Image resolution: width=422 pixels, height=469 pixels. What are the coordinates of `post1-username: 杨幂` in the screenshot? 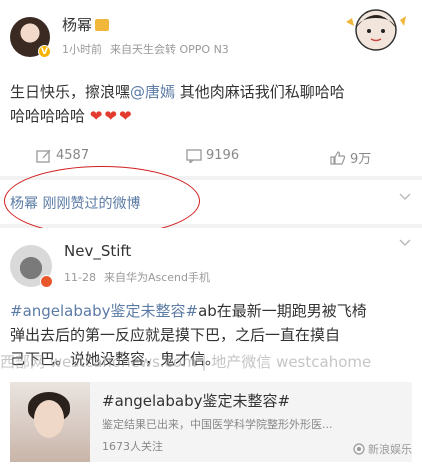 It's located at (86, 24).